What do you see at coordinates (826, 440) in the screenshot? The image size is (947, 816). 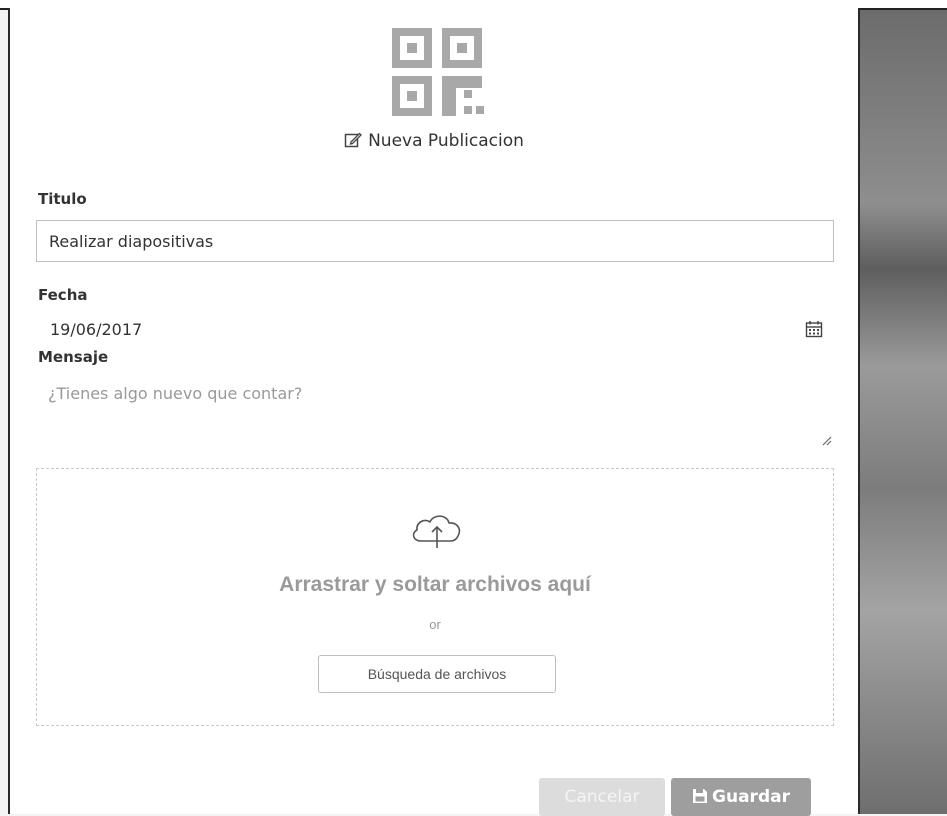 I see `resize-handle-icon` at bounding box center [826, 440].